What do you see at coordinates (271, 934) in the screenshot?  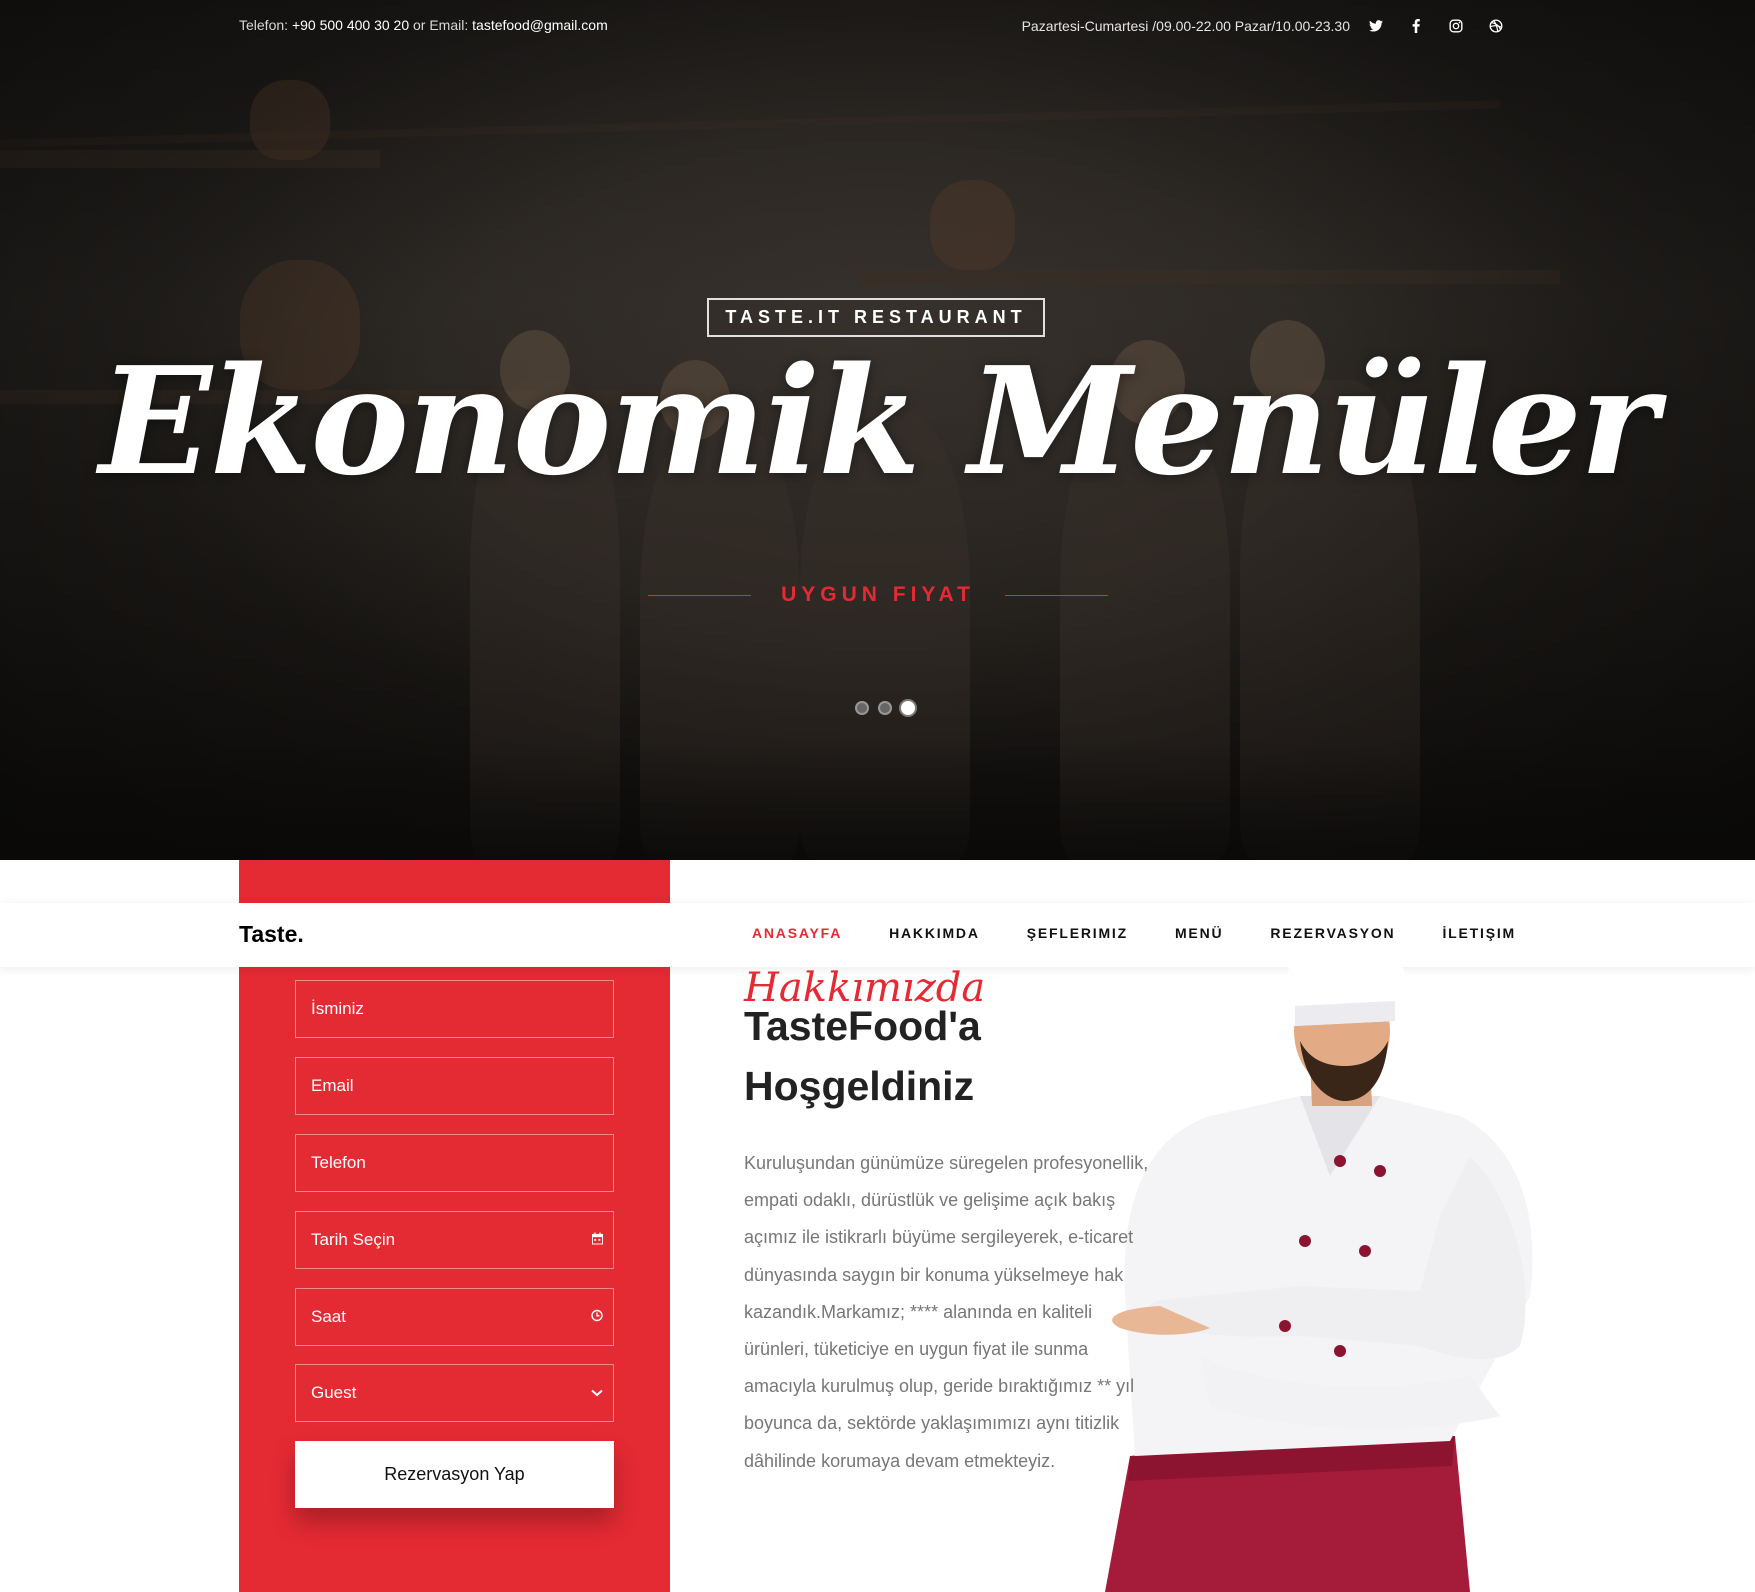 I see `brand-logo: Taste.` at bounding box center [271, 934].